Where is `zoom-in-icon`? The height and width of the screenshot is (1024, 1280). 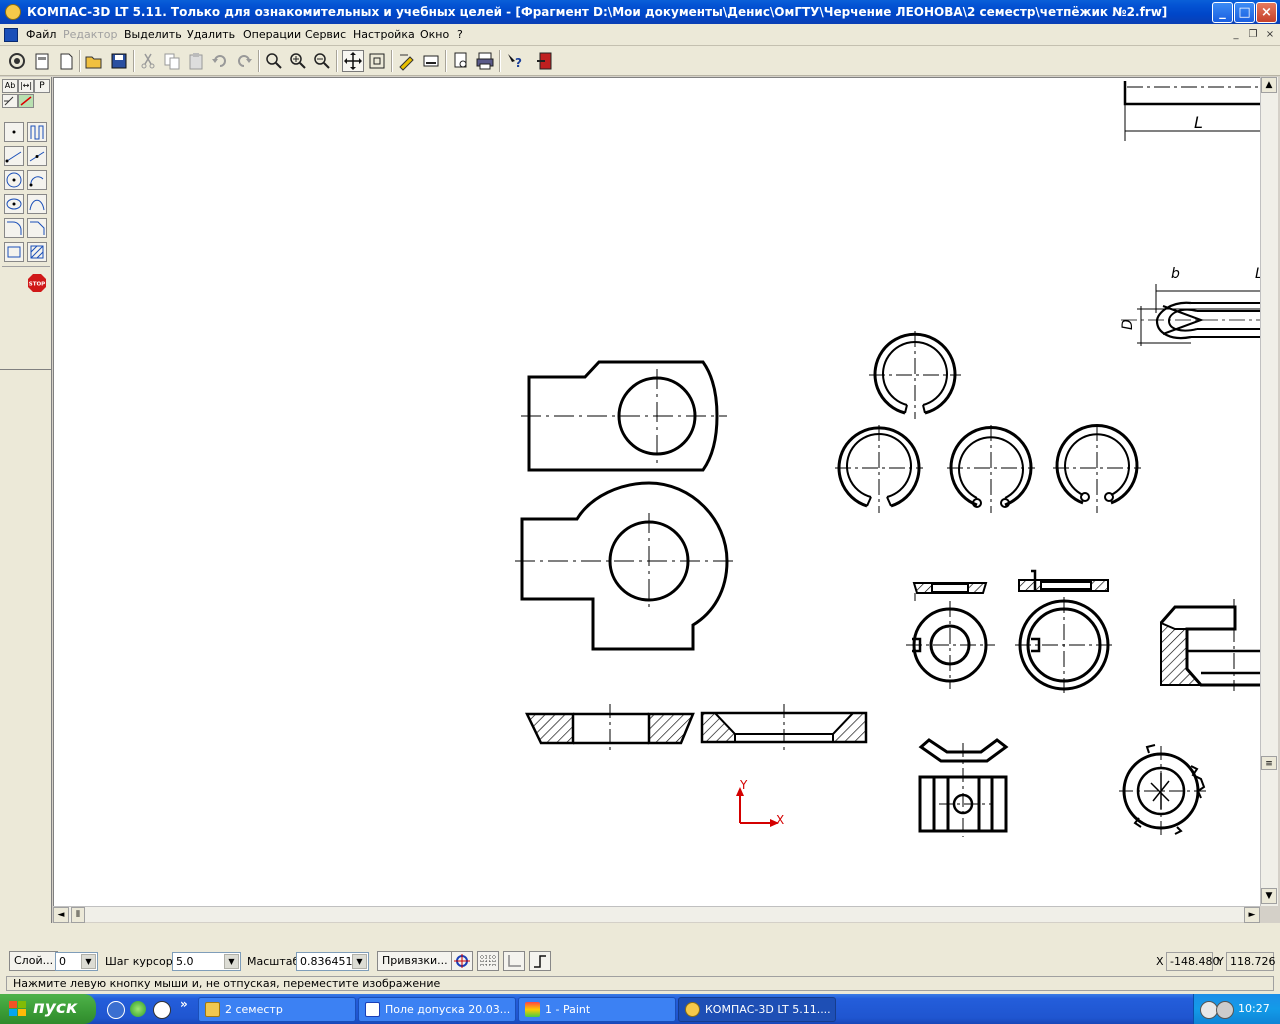
zoom-in-icon is located at coordinates (298, 61).